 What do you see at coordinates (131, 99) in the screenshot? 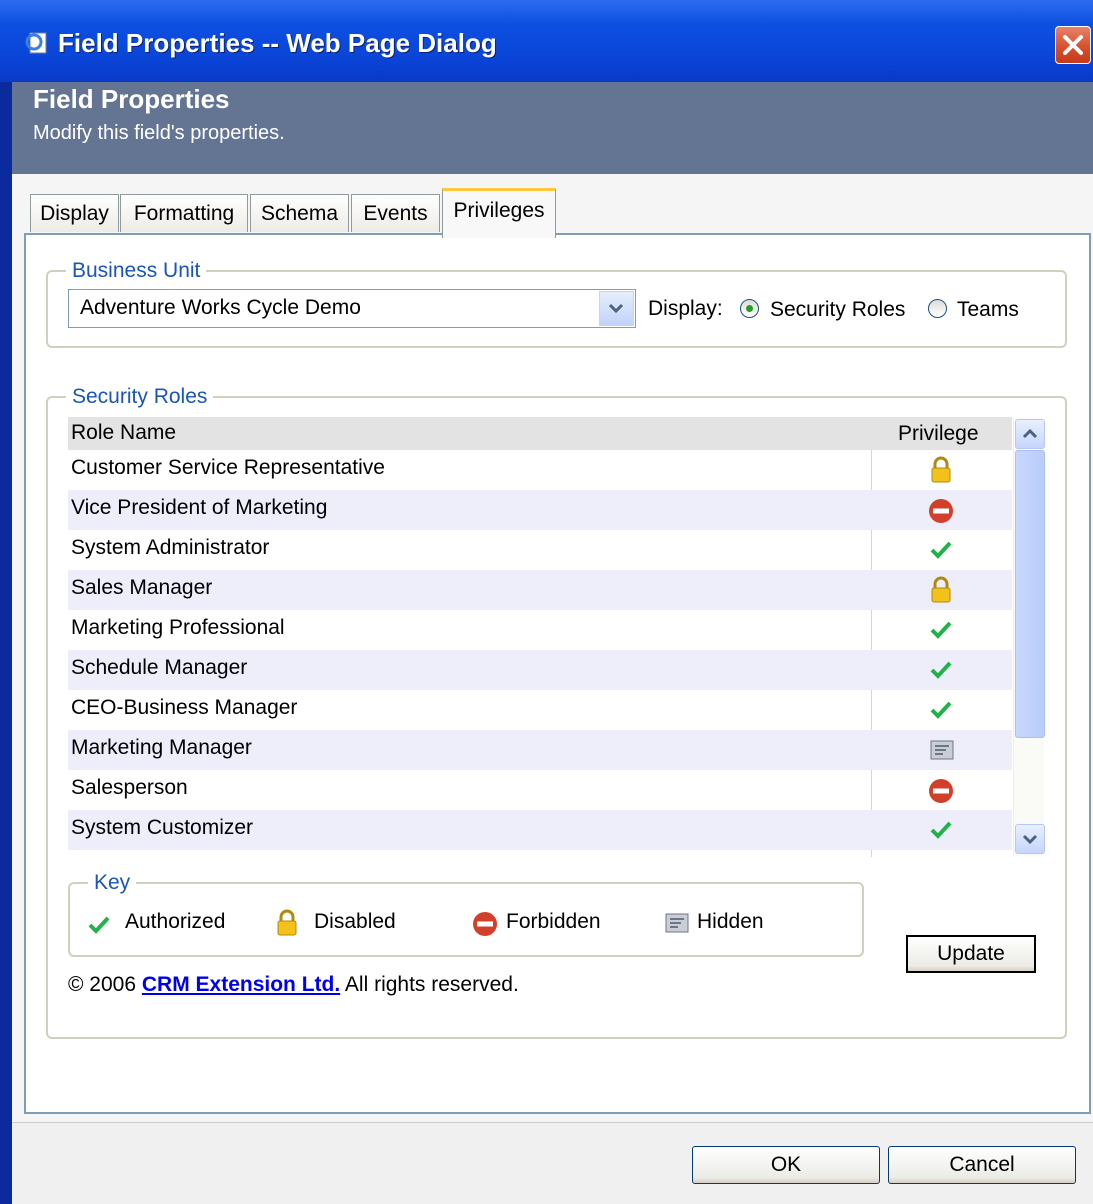
I see `dialog-header-title: Field Properties` at bounding box center [131, 99].